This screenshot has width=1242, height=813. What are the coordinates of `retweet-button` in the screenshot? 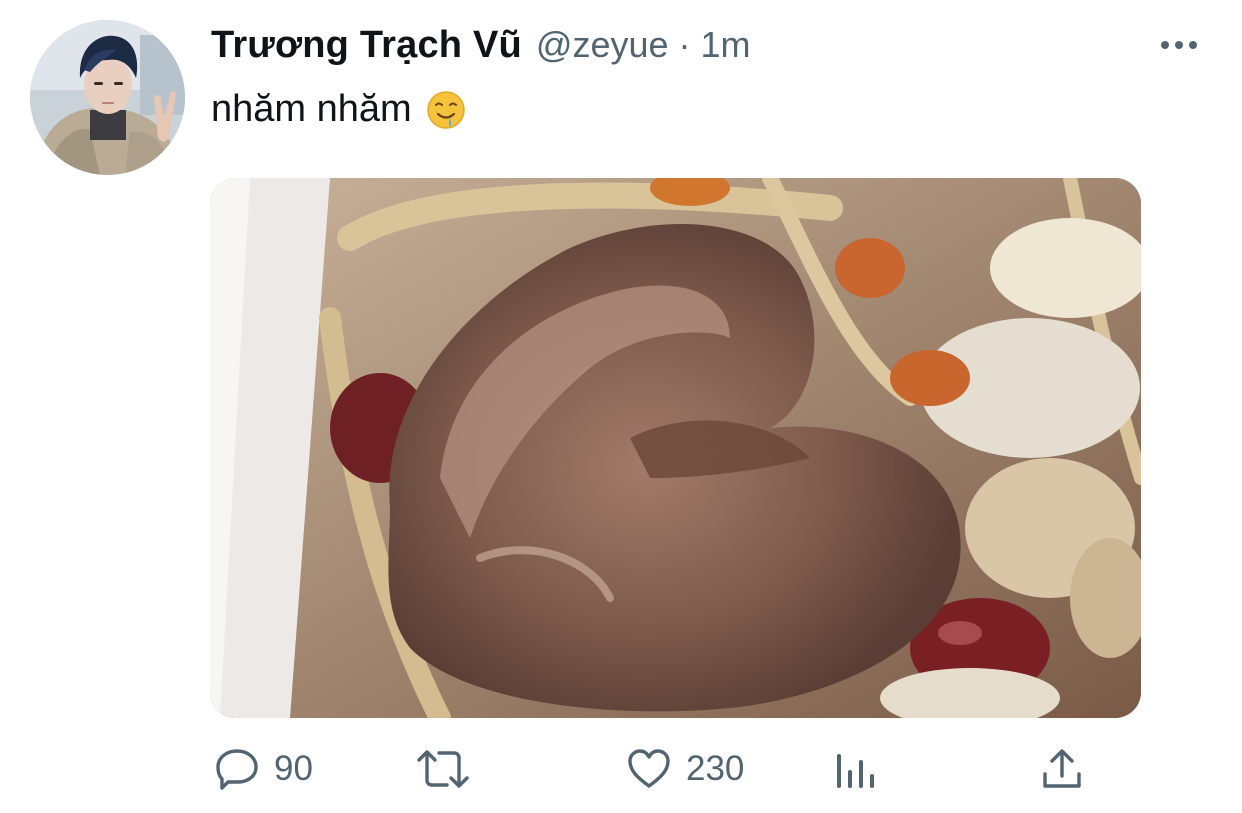 It's located at (450, 769).